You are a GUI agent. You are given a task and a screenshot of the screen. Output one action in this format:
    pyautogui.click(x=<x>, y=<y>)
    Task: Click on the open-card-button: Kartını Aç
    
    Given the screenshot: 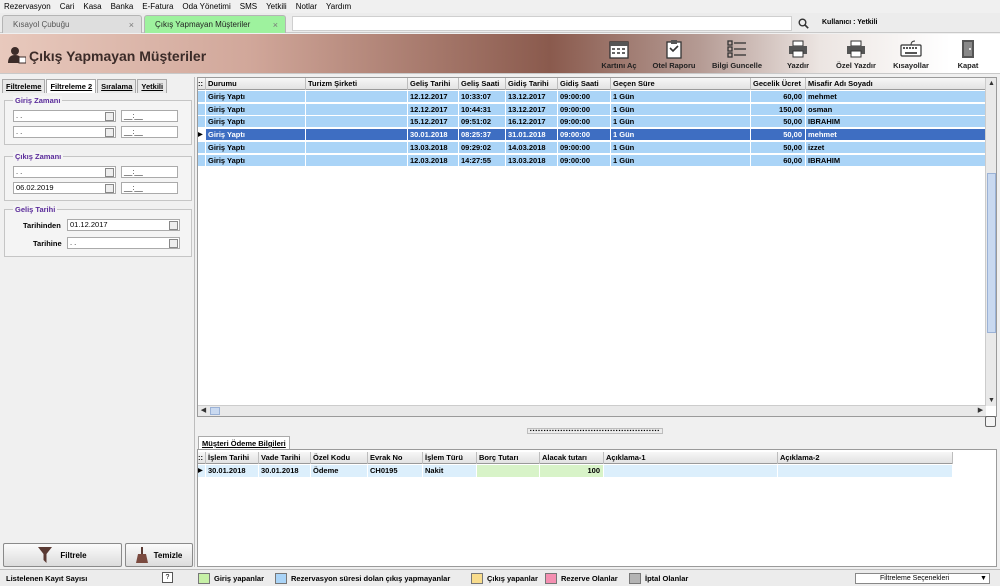 What is the action you would take?
    pyautogui.click(x=619, y=55)
    